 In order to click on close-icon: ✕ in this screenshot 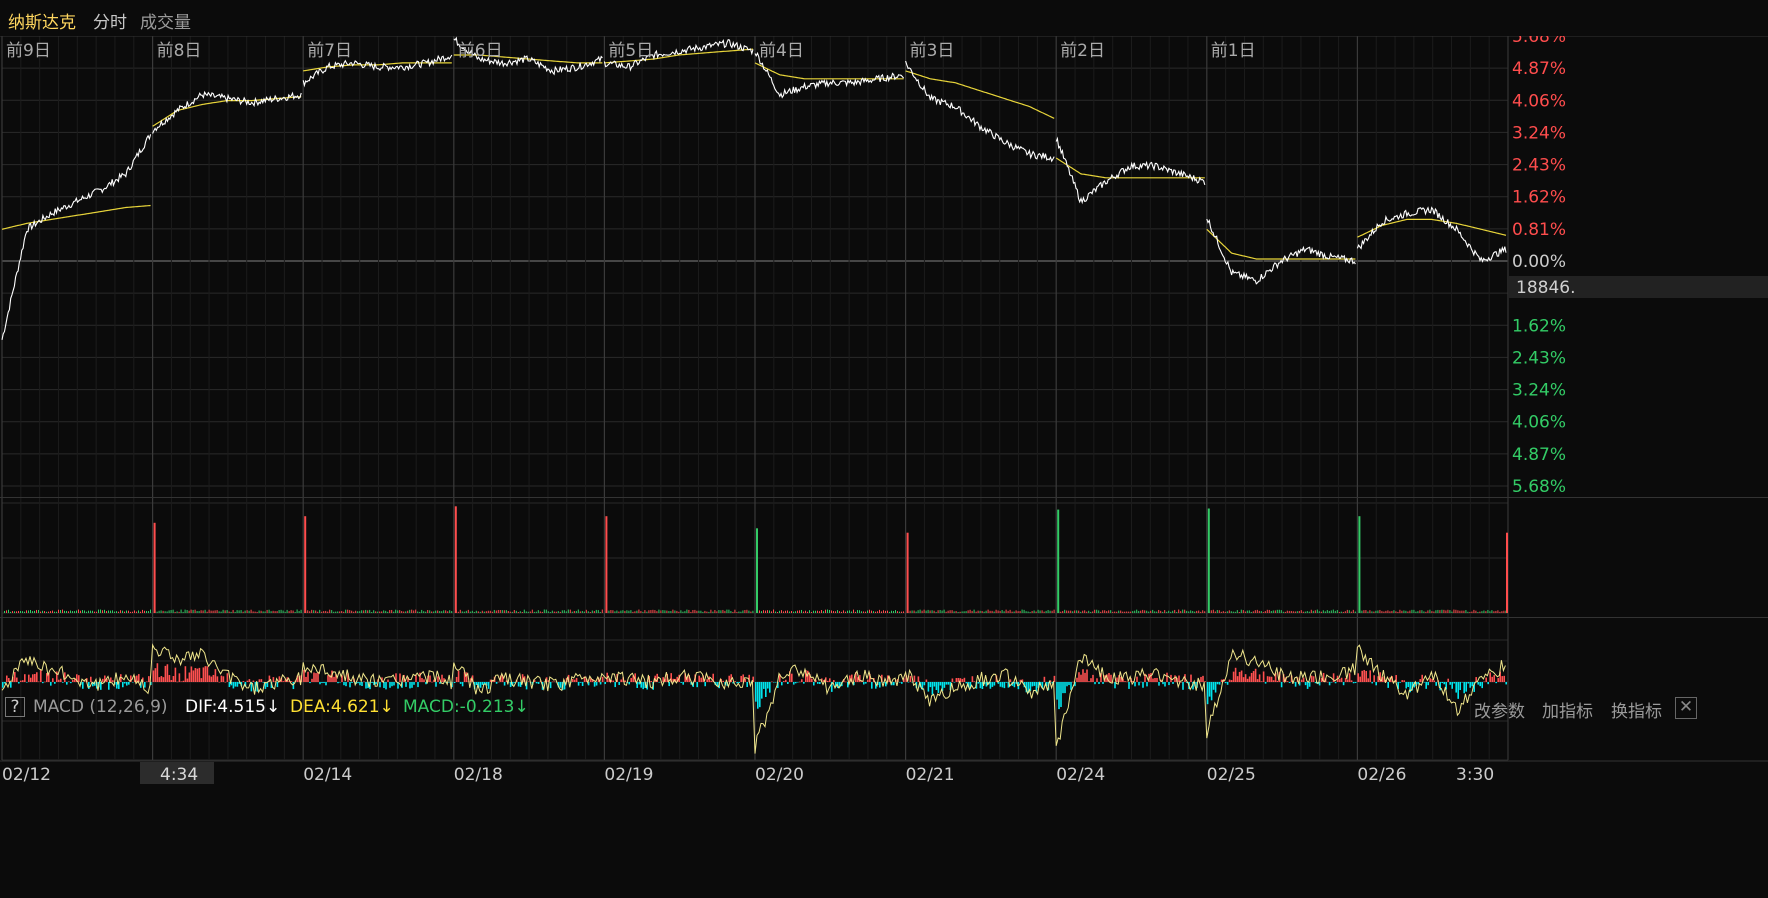, I will do `click(1686, 708)`.